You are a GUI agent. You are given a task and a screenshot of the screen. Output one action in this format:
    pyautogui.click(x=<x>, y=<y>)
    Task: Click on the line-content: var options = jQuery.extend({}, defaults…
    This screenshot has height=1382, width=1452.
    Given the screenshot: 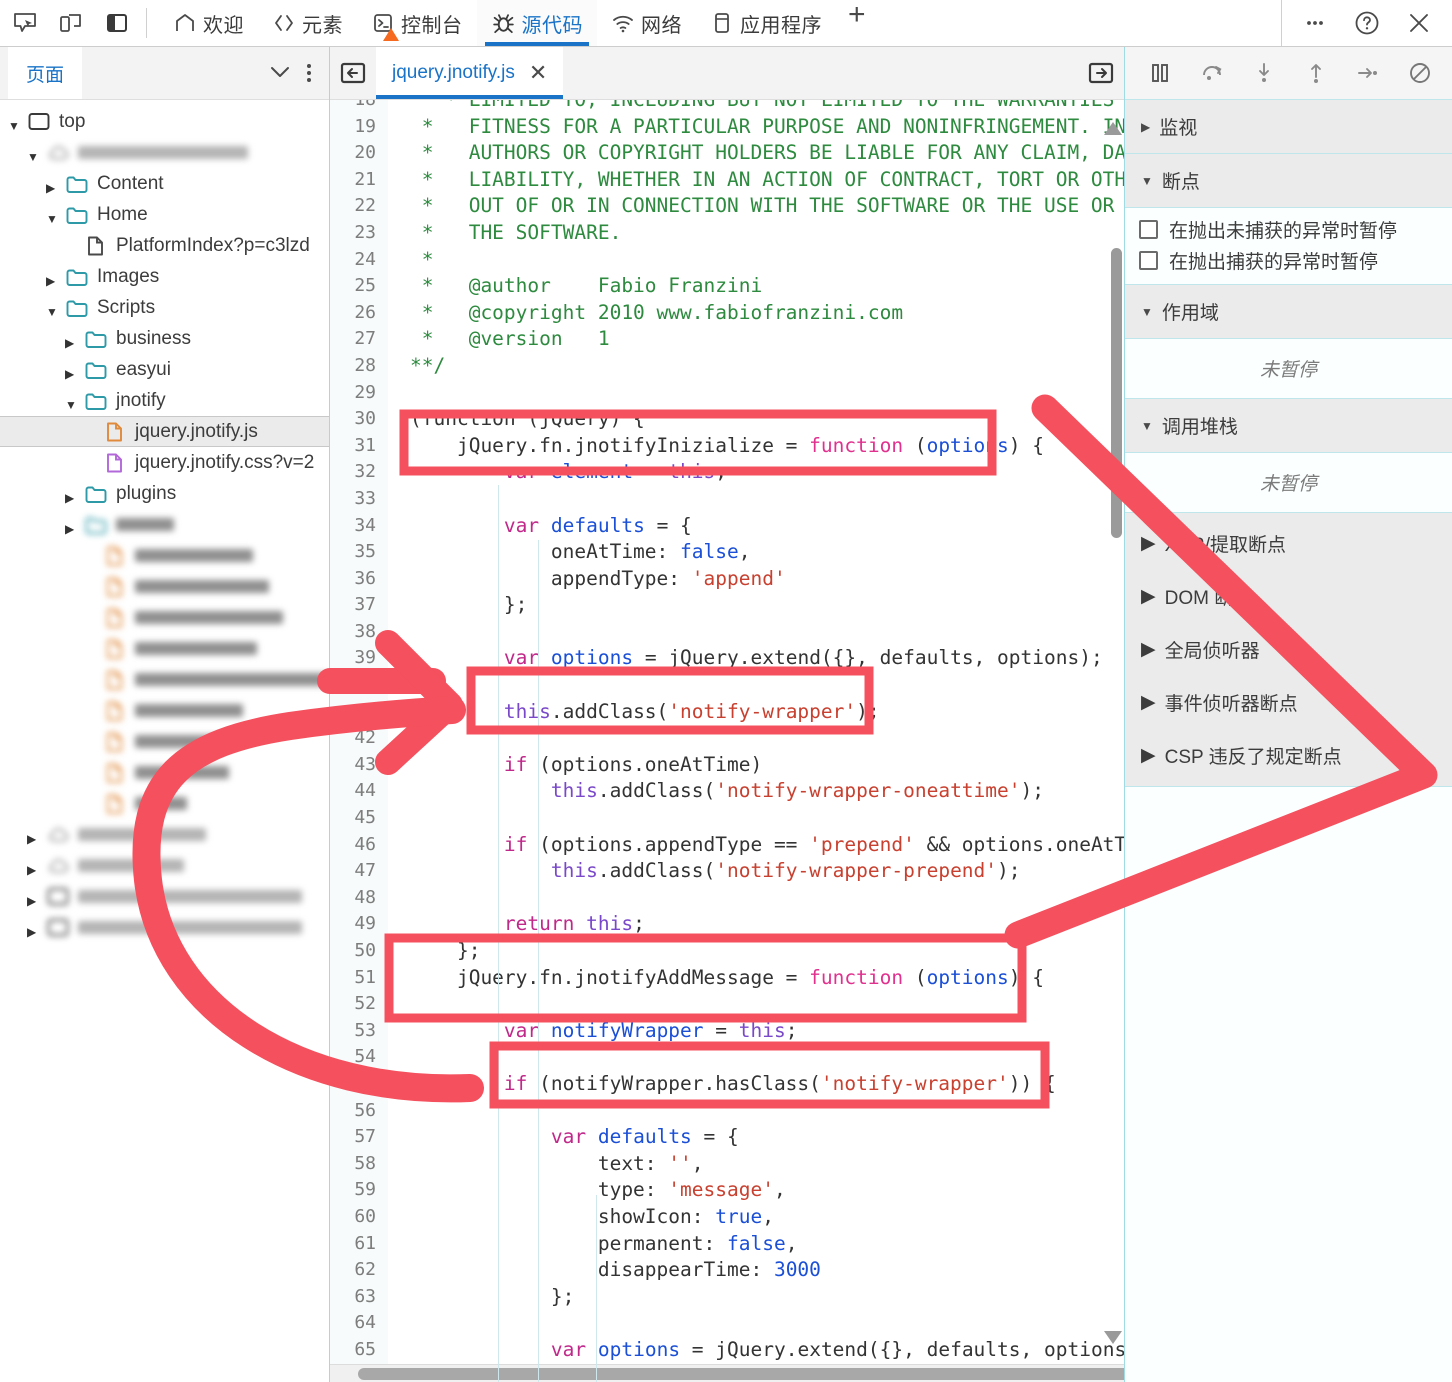 What is the action you would take?
    pyautogui.click(x=745, y=658)
    